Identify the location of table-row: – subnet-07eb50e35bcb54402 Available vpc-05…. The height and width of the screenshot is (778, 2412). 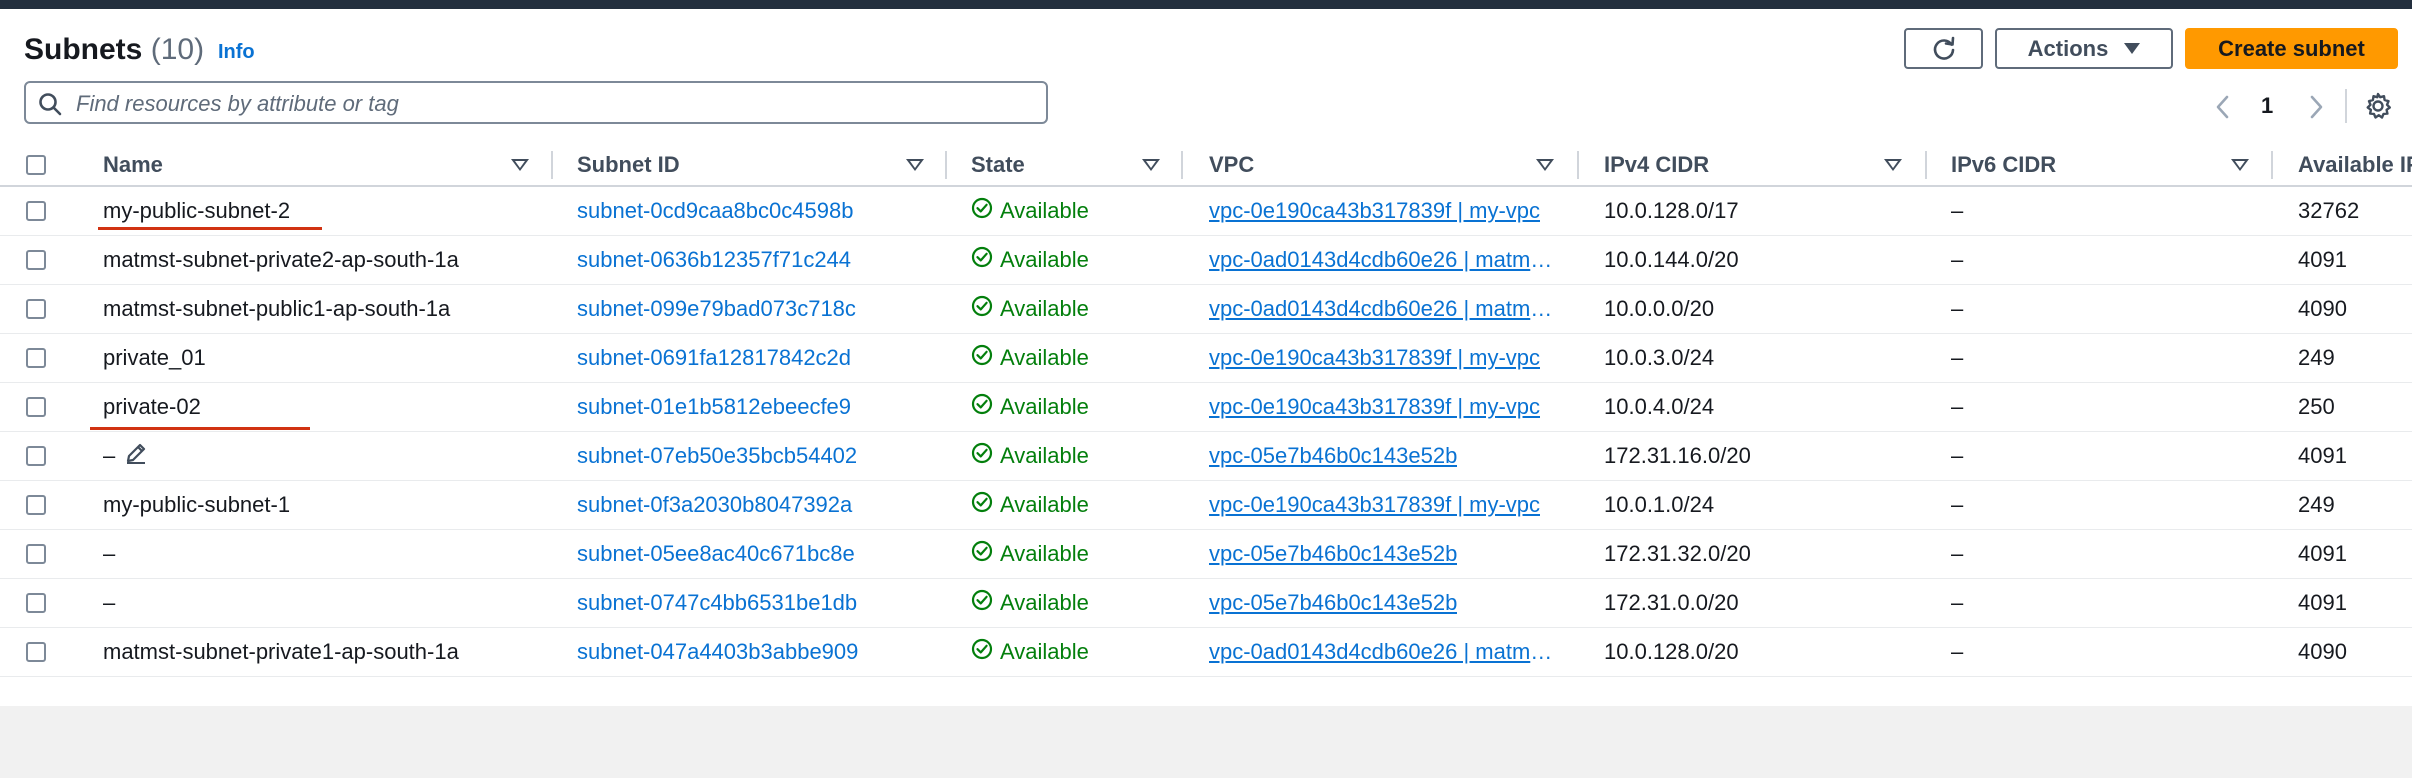
(1206, 456).